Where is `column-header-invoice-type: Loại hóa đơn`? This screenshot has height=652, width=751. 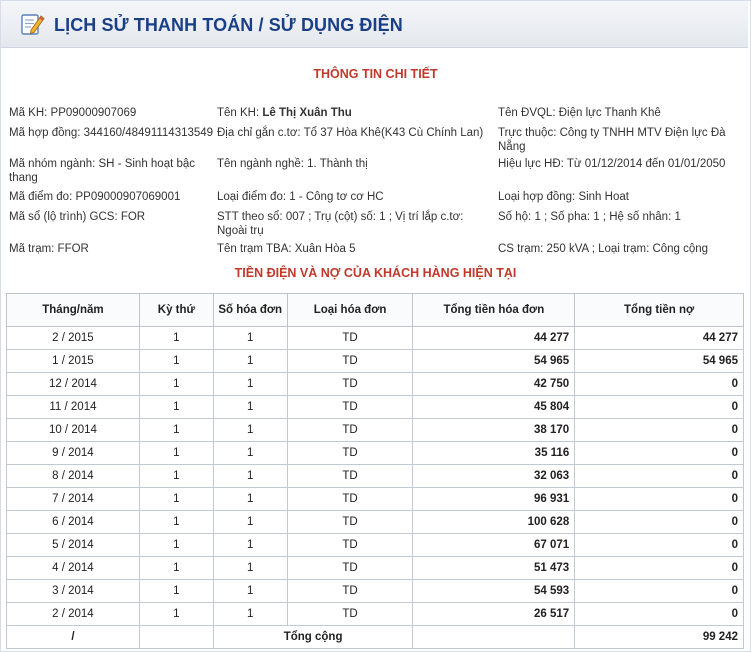 column-header-invoice-type: Loại hóa đơn is located at coordinates (350, 310).